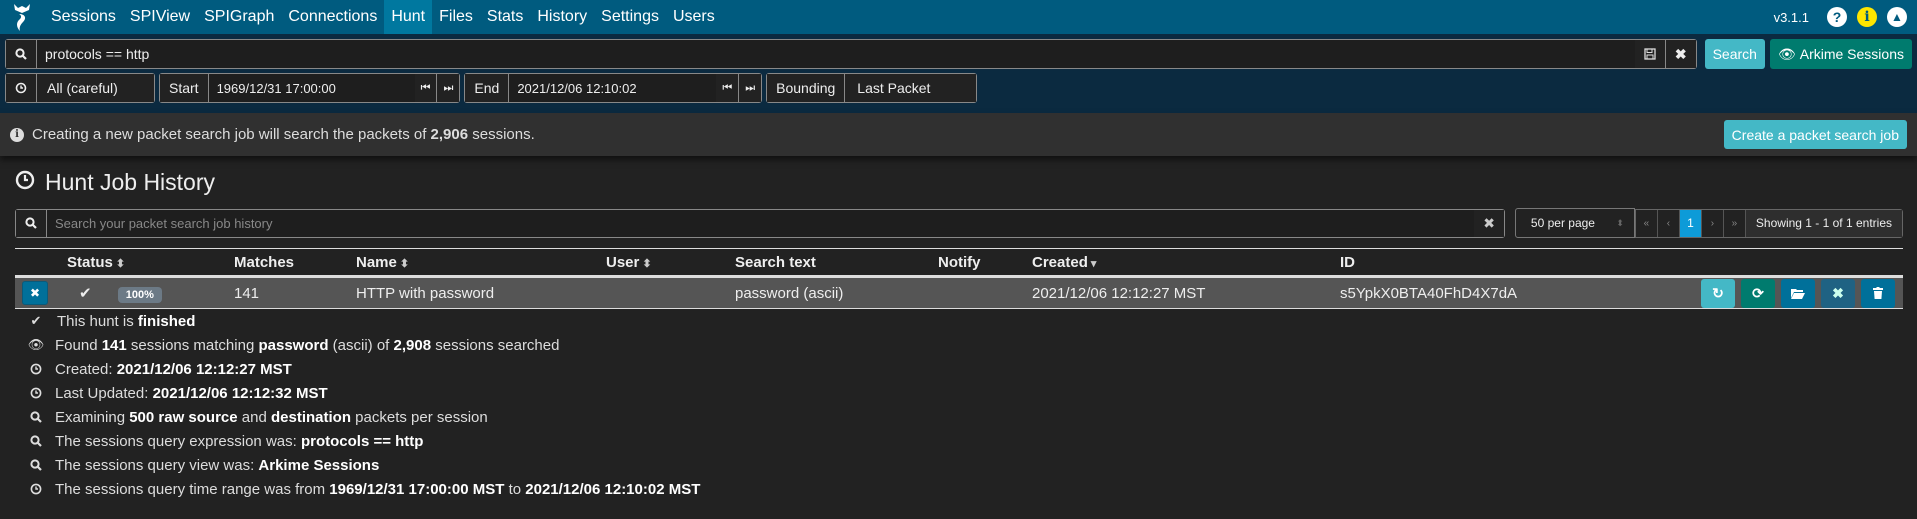 The height and width of the screenshot is (519, 1917). Describe the element at coordinates (1620, 222) in the screenshot. I see `select-sort-icon: ⬍` at that location.